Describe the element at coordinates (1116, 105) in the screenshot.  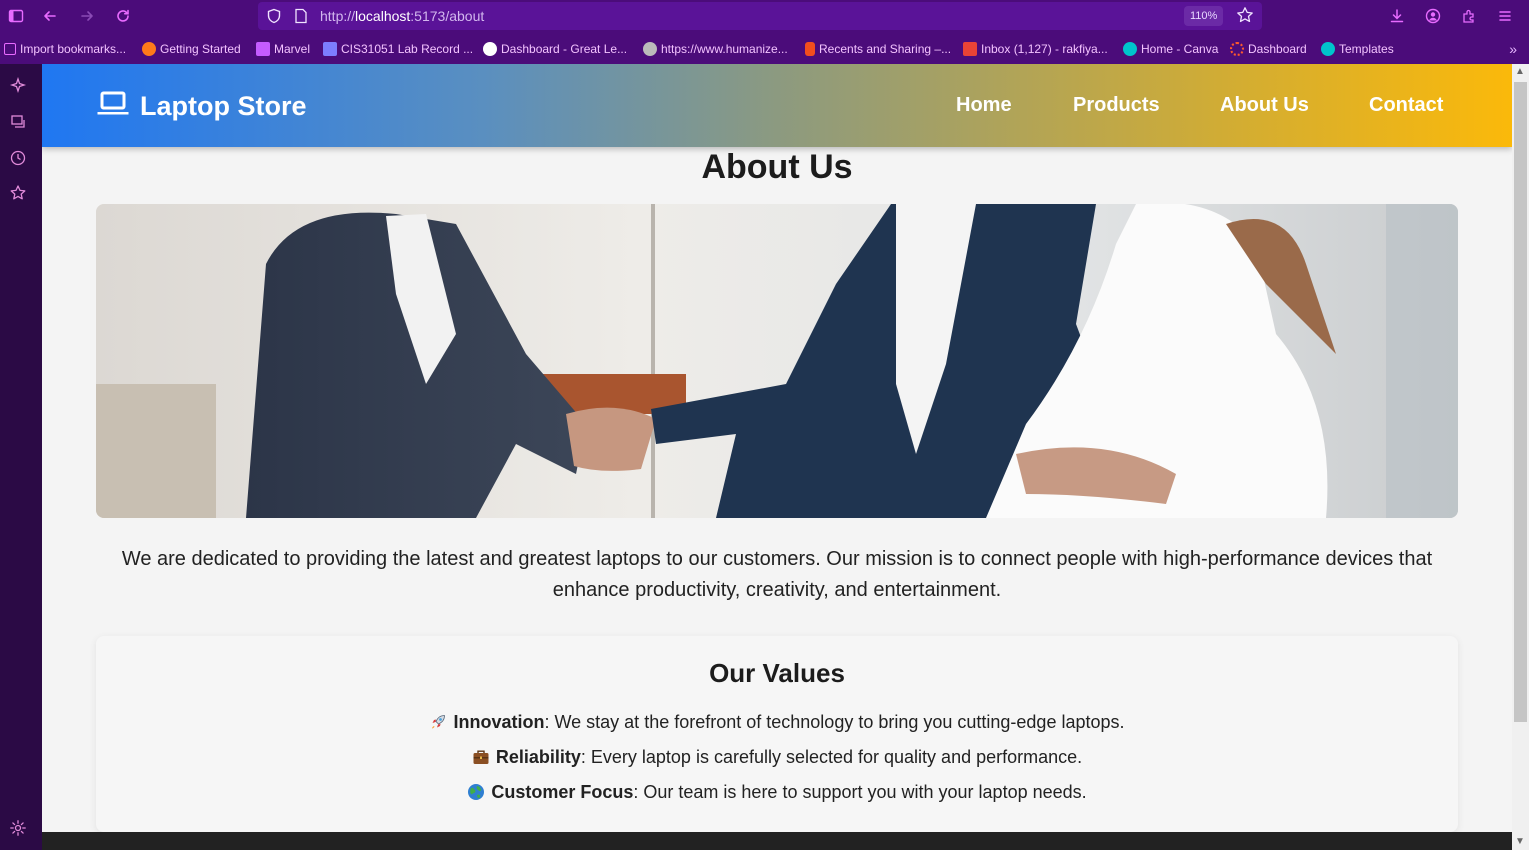
I see `nav-link-products: Products` at that location.